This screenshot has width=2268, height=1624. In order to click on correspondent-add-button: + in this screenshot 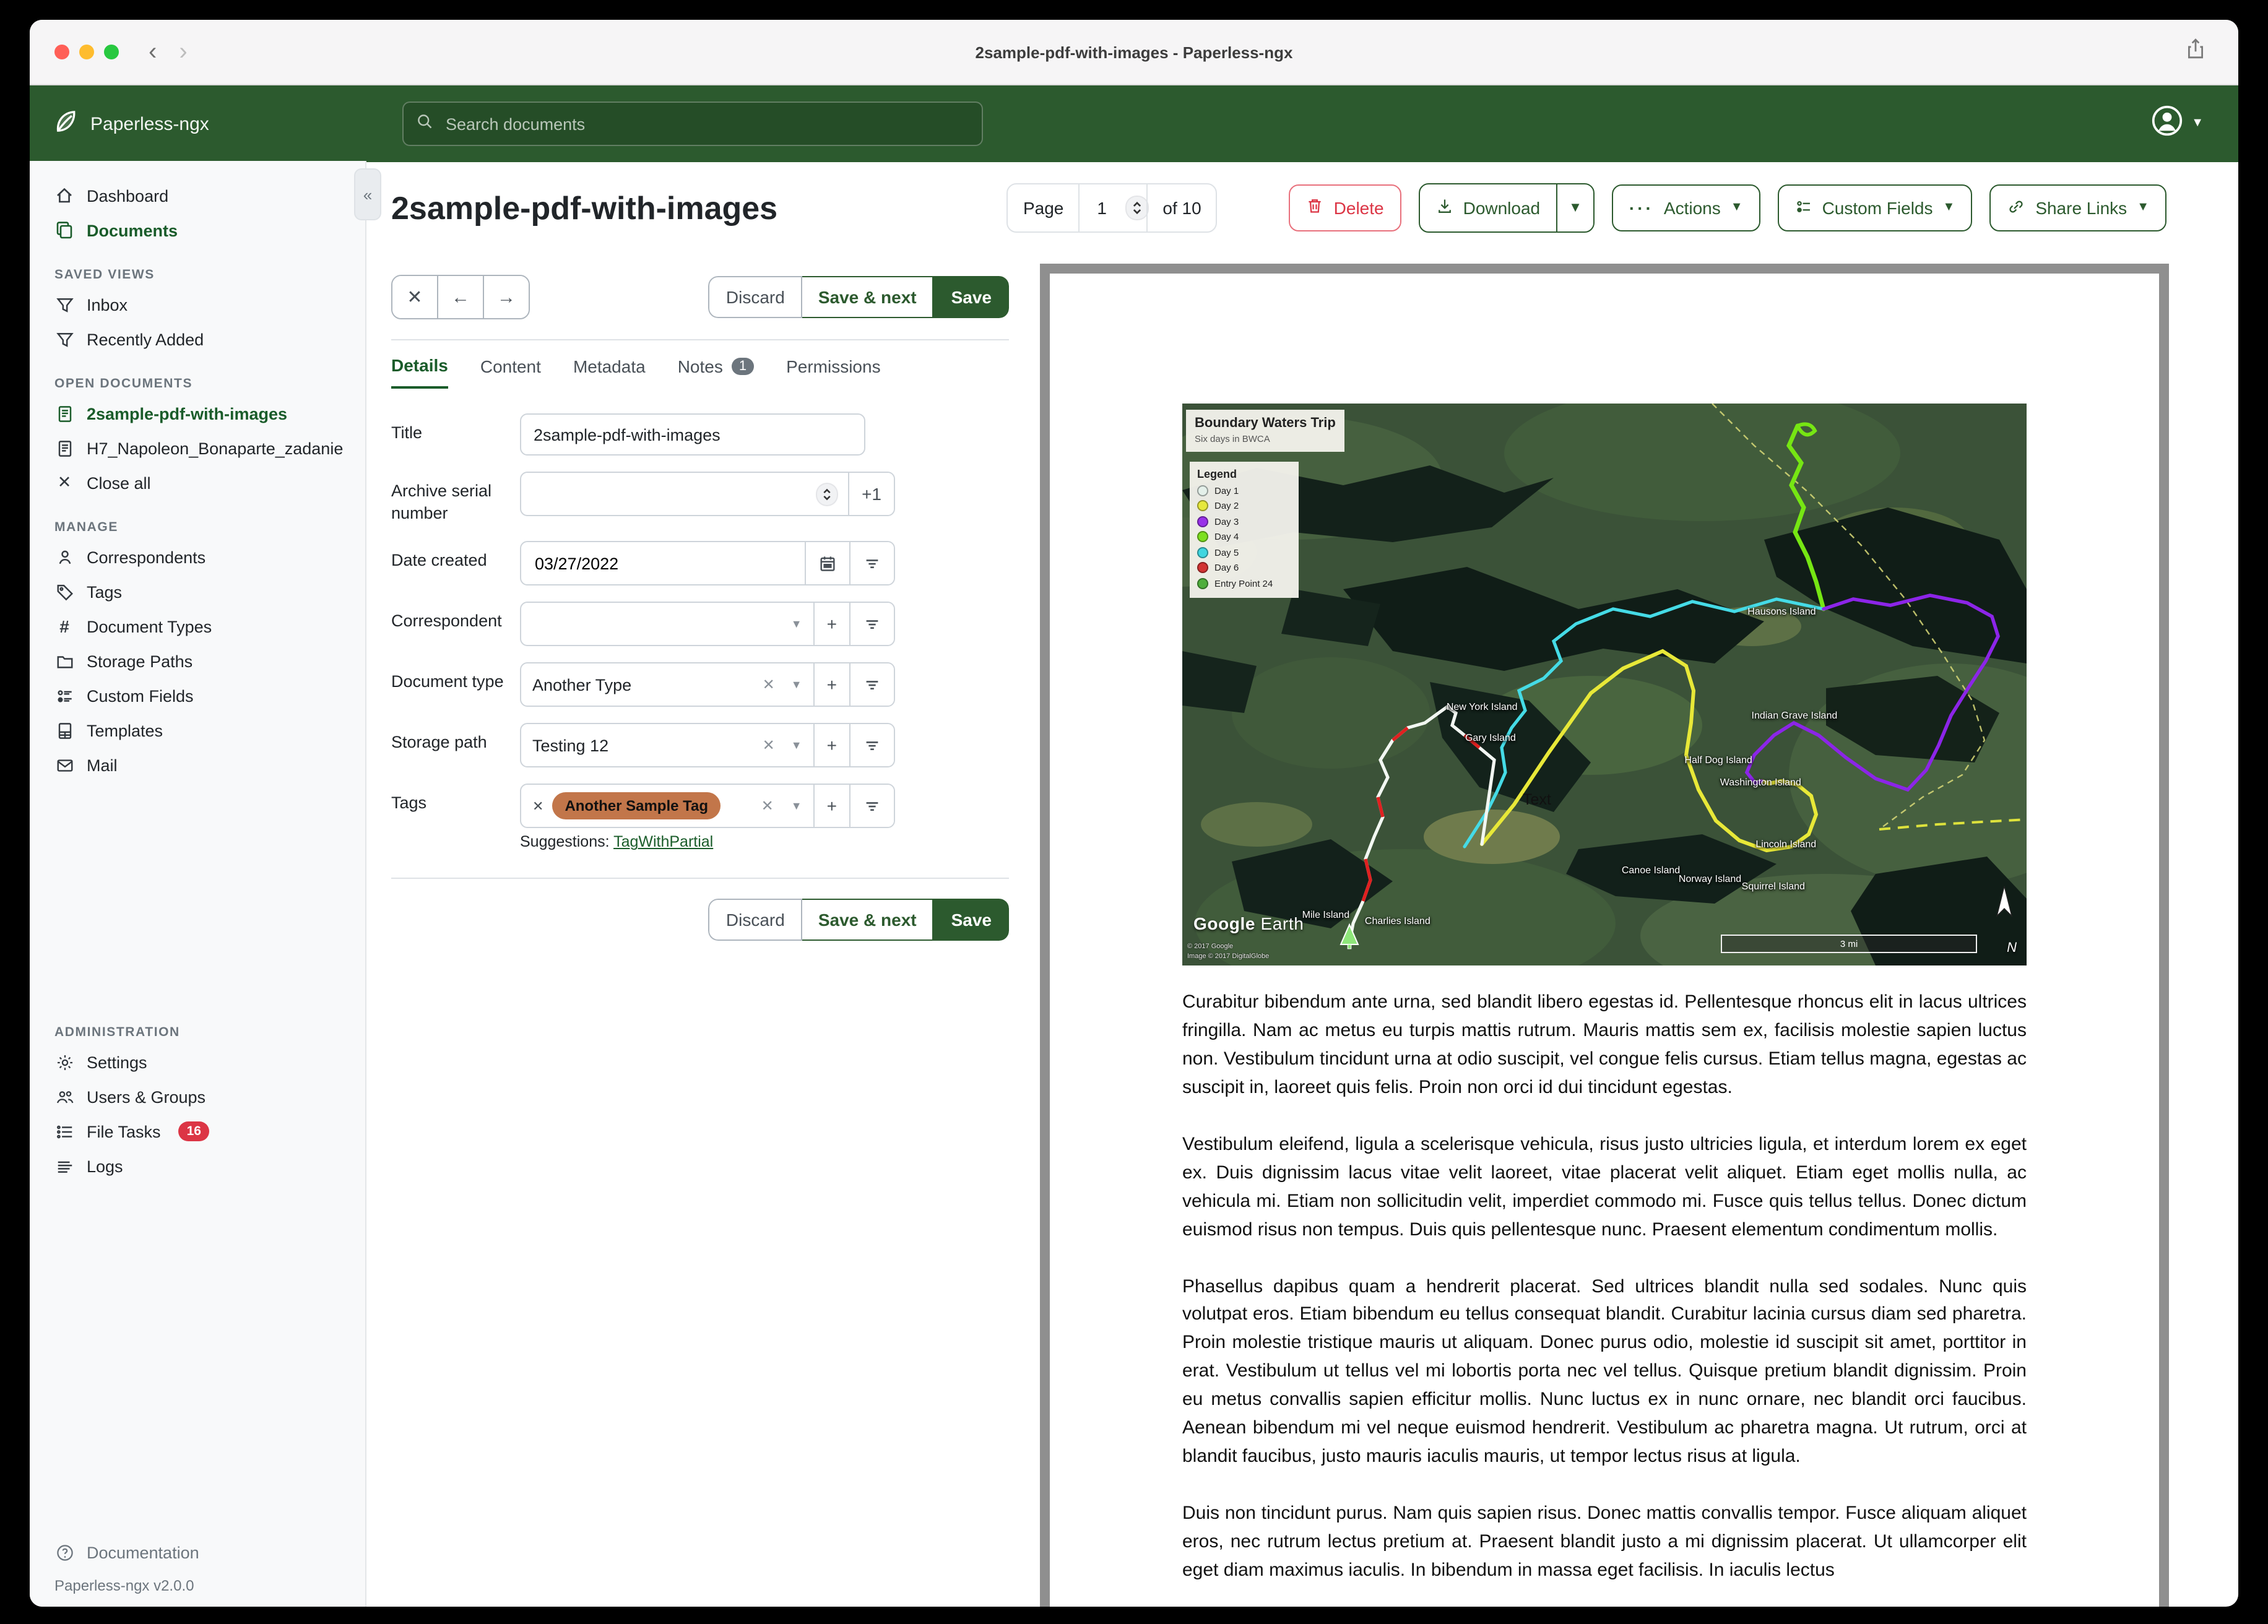, I will do `click(831, 624)`.